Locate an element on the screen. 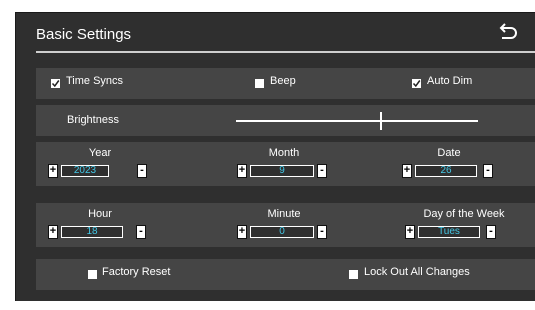 The image size is (535, 310). minute-minus-button: - is located at coordinates (322, 232).